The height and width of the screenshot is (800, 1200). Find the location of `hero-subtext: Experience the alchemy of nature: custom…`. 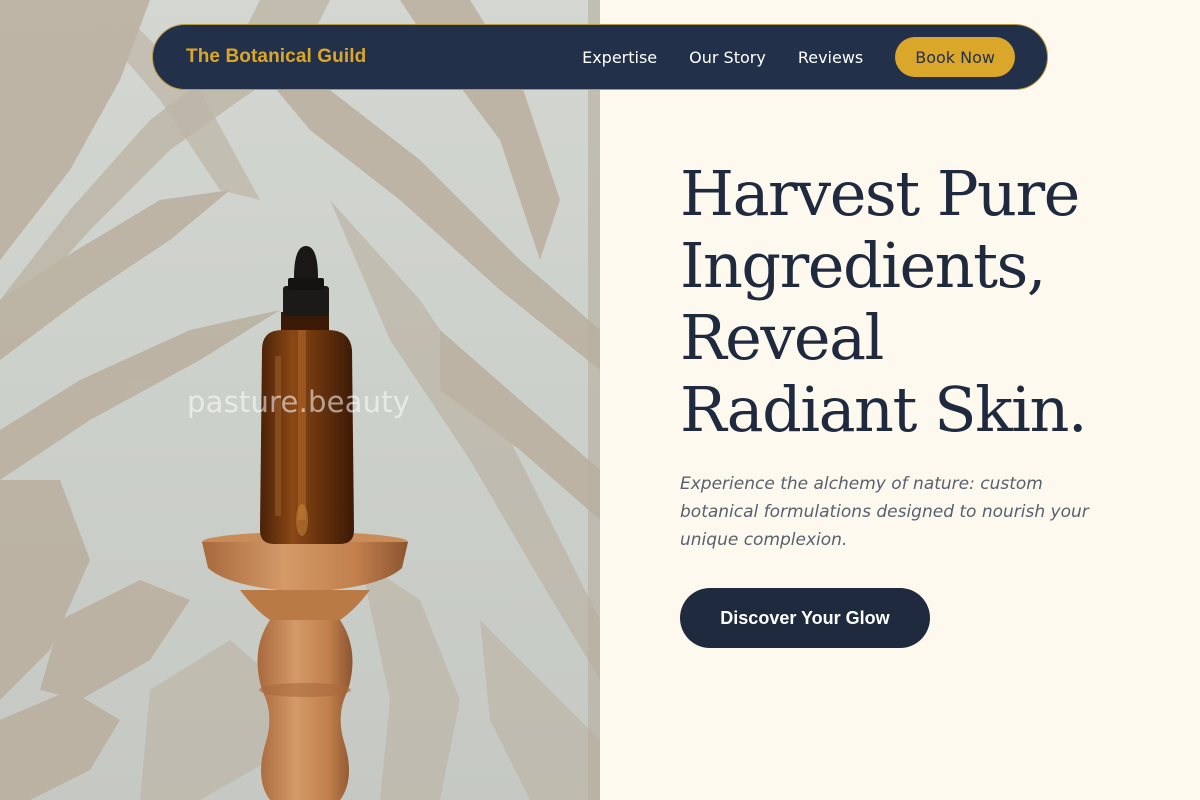

hero-subtext: Experience the alchemy of nature: custom… is located at coordinates (884, 512).